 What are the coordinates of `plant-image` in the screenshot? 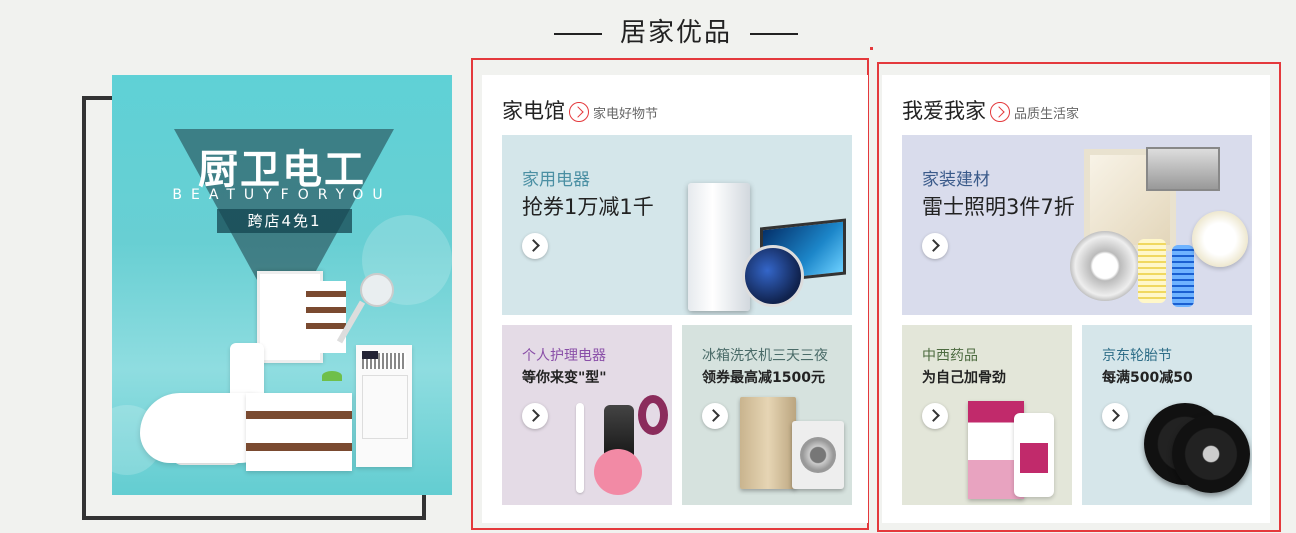 It's located at (332, 376).